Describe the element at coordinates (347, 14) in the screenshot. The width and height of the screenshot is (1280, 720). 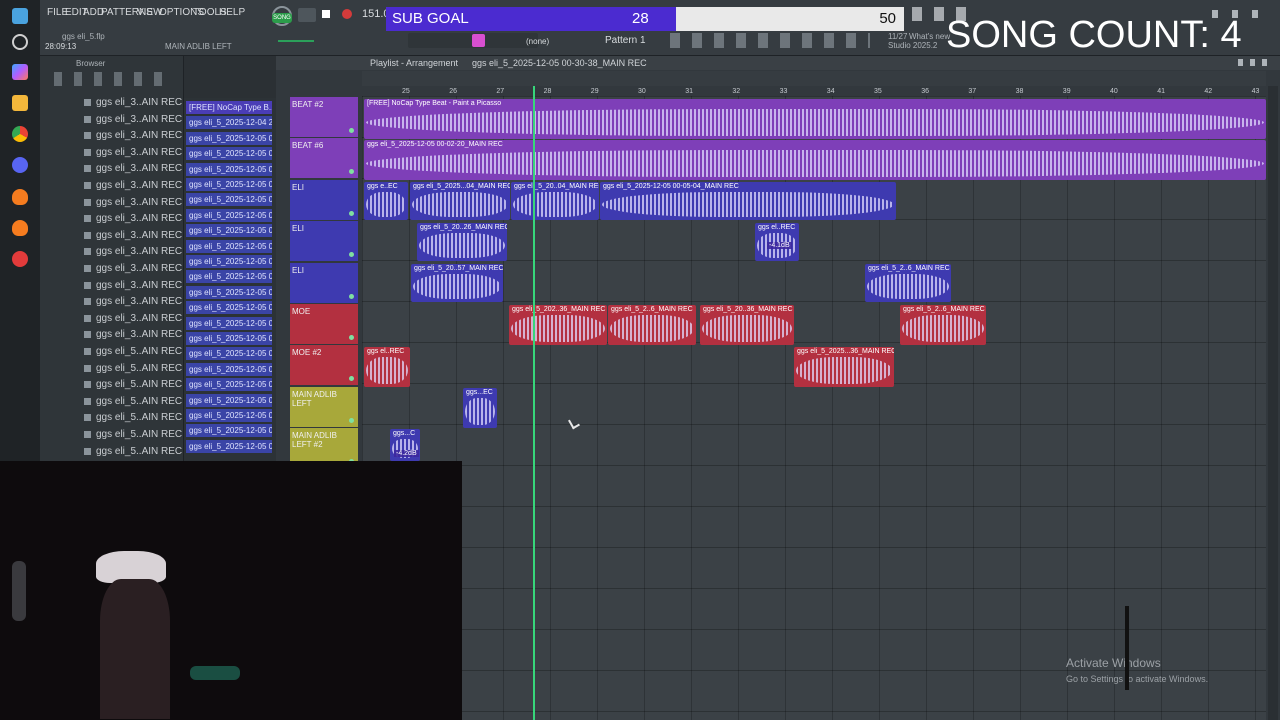
I see `record-button` at that location.